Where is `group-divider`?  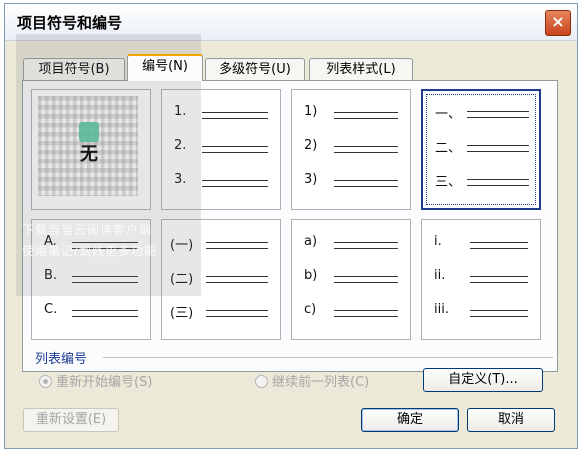
group-divider is located at coordinates (328, 357).